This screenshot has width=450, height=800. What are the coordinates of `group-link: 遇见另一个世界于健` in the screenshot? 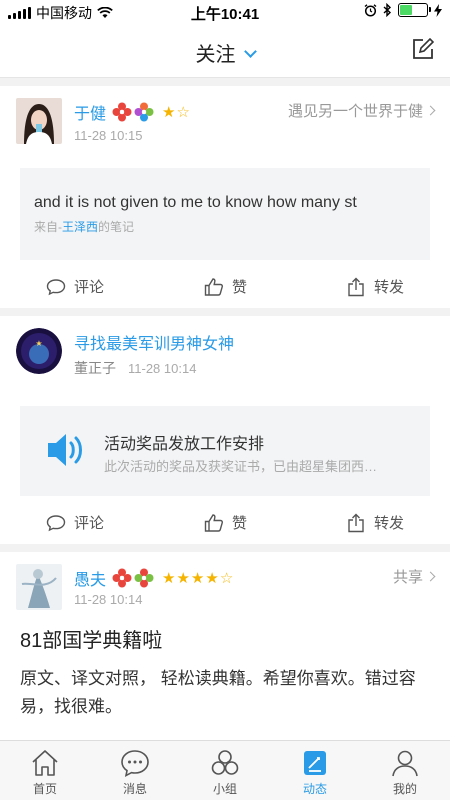 It's located at (361, 110).